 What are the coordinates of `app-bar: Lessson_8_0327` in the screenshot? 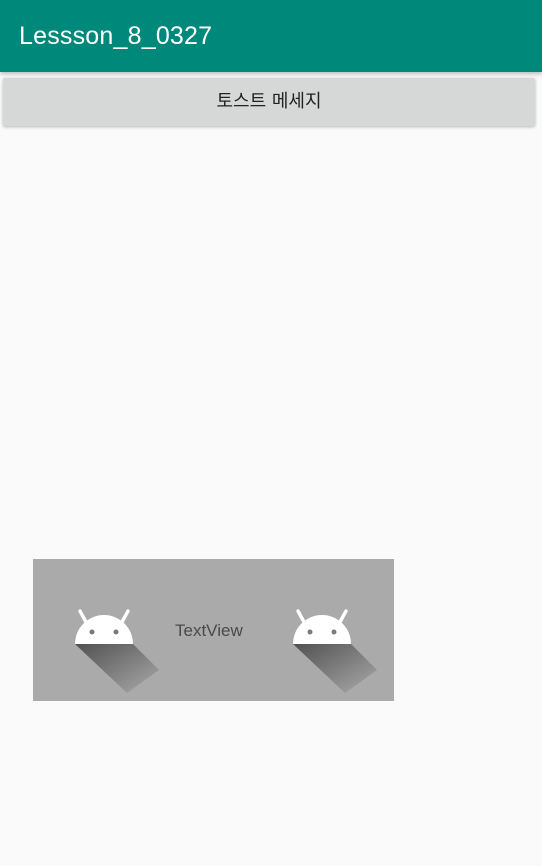 It's located at (271, 36).